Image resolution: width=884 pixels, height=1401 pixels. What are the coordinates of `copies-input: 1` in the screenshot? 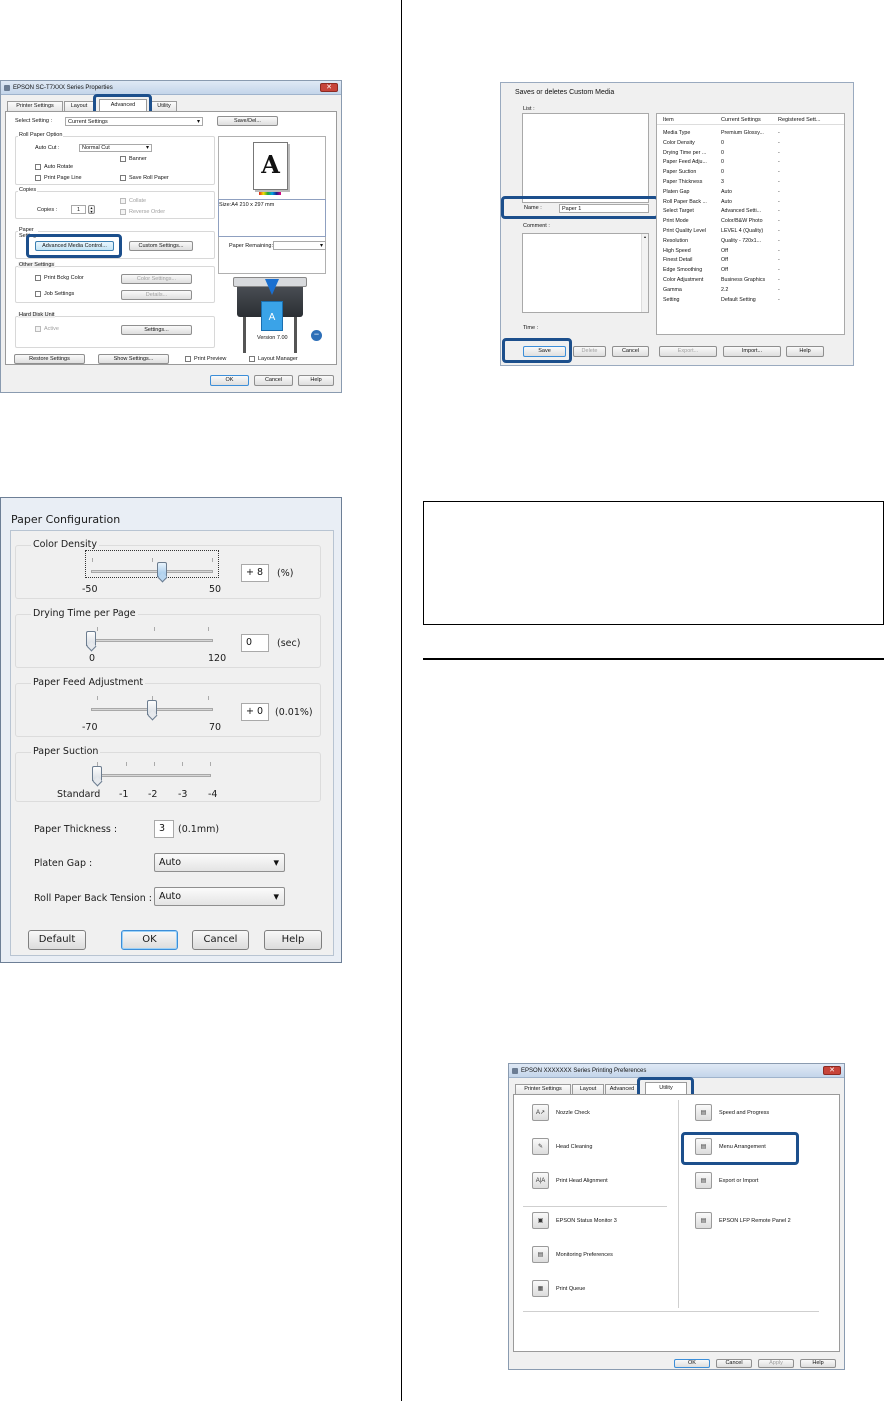 It's located at (78, 209).